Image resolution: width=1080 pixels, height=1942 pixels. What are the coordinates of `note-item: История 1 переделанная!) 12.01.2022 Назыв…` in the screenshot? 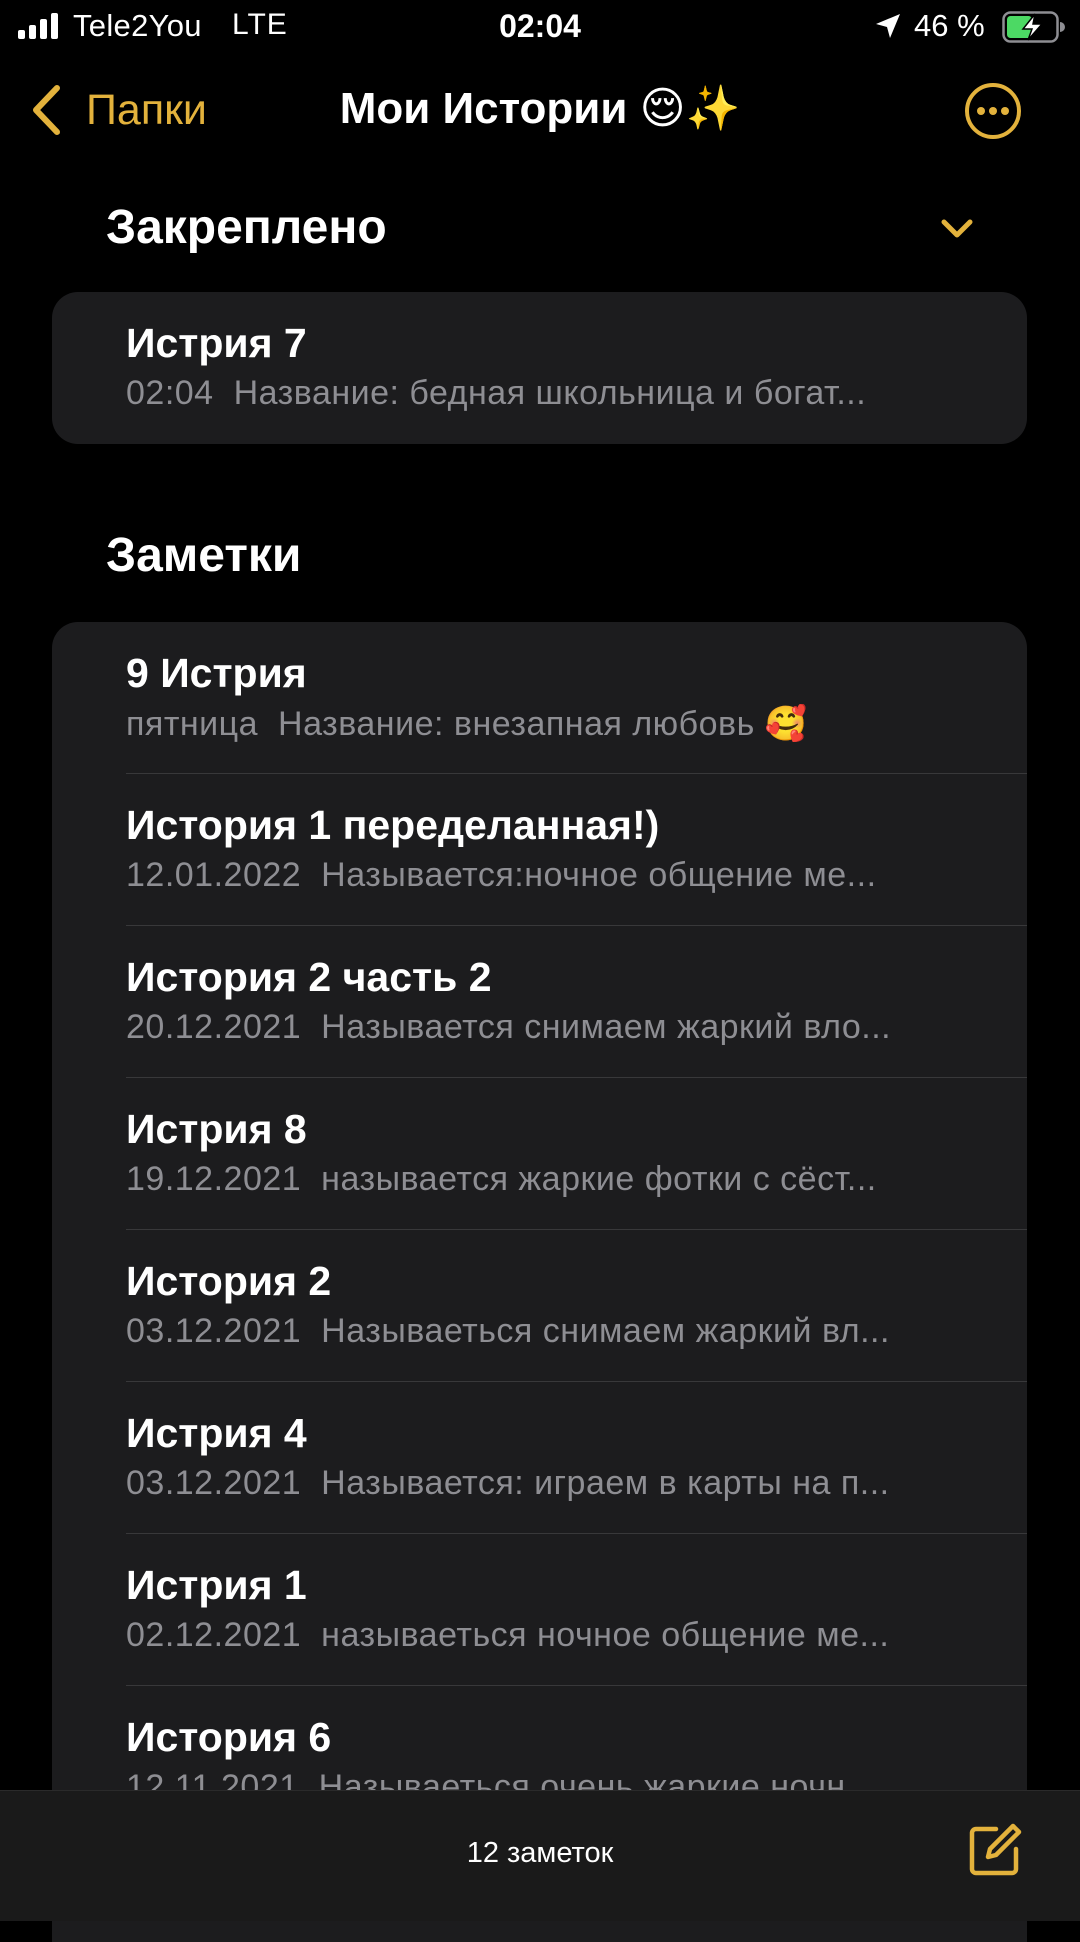 It's located at (539, 850).